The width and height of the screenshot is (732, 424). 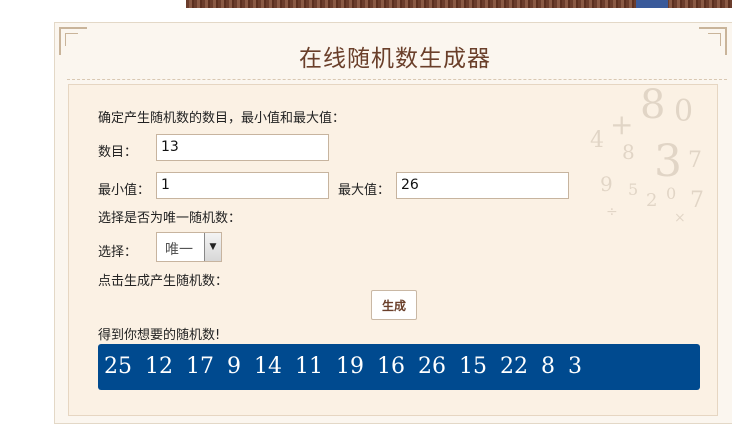 I want to click on result-label: 得到你想要的随机数!, so click(x=159, y=335).